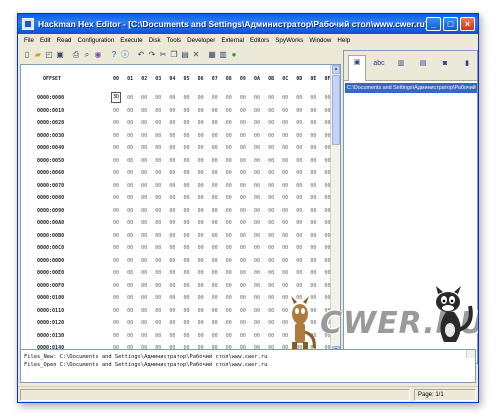  I want to click on delete-icon: ✕, so click(196, 55).